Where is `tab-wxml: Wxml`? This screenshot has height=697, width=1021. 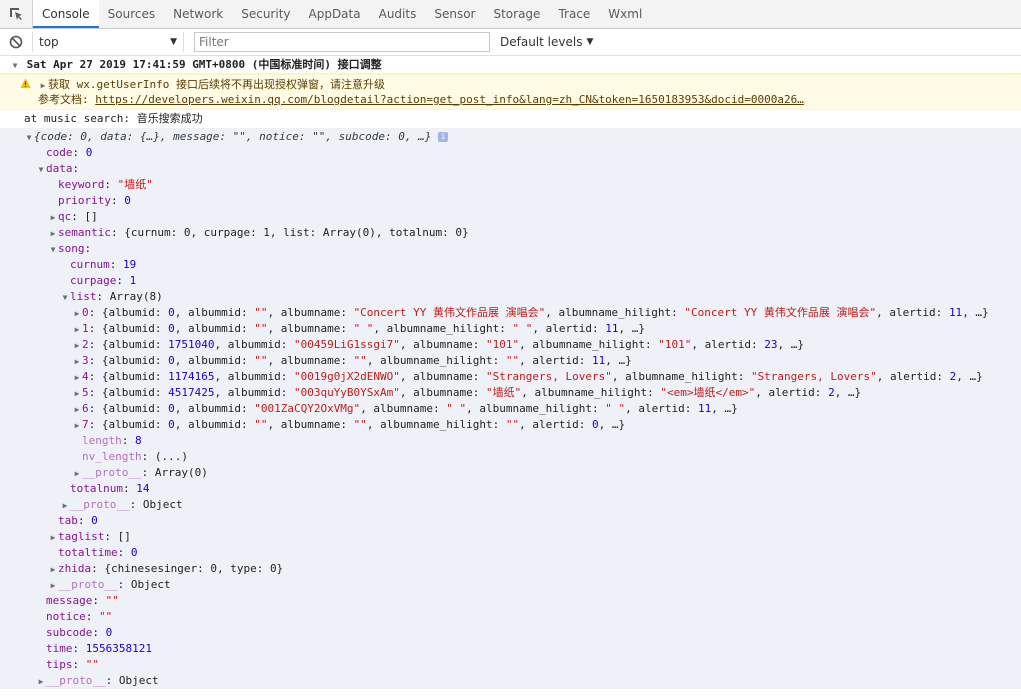
tab-wxml: Wxml is located at coordinates (625, 14).